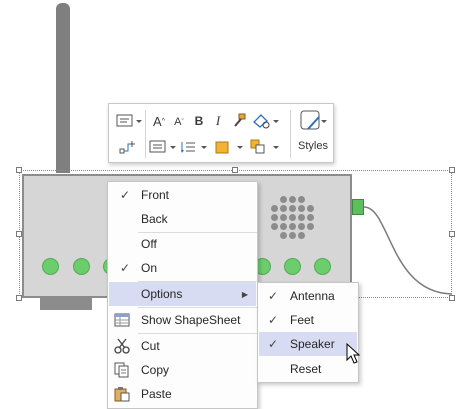  I want to click on fill-dropdown, so click(229, 147).